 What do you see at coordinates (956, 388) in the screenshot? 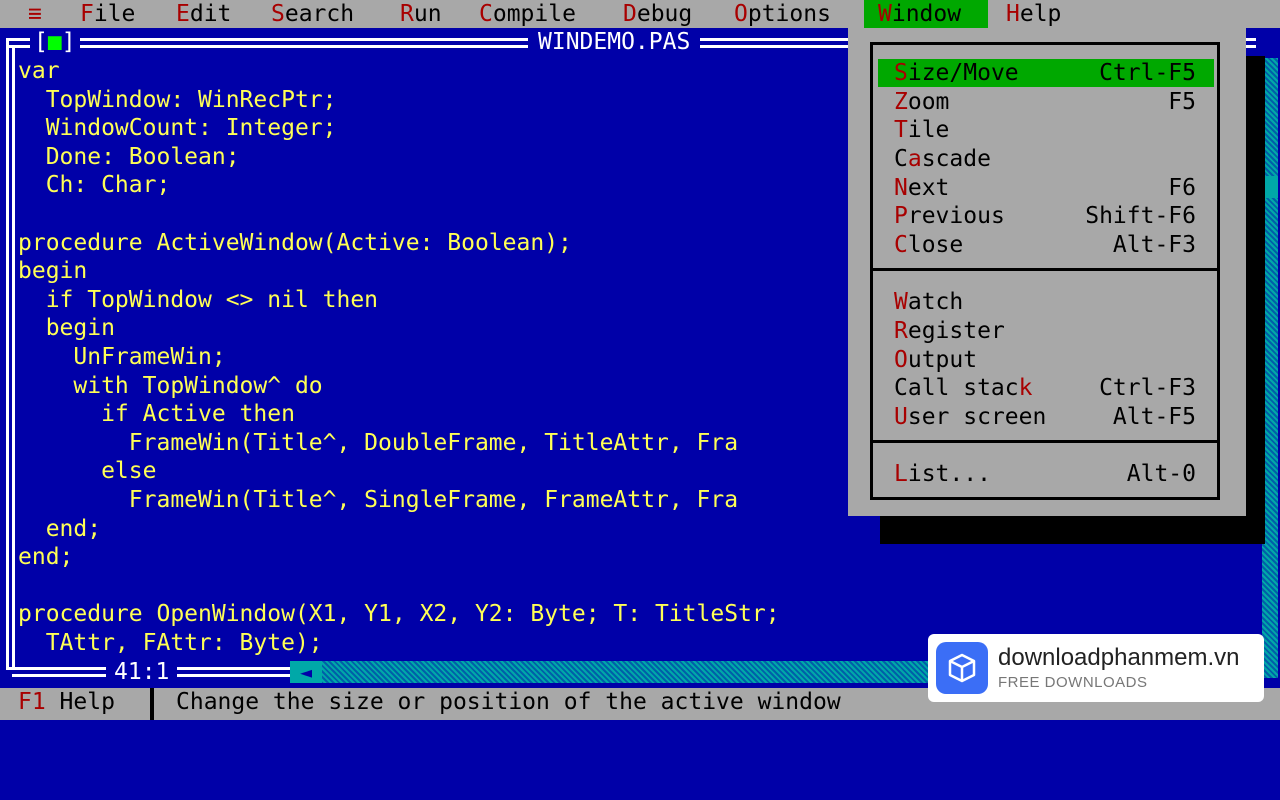
I see `label-pre: Call stac` at bounding box center [956, 388].